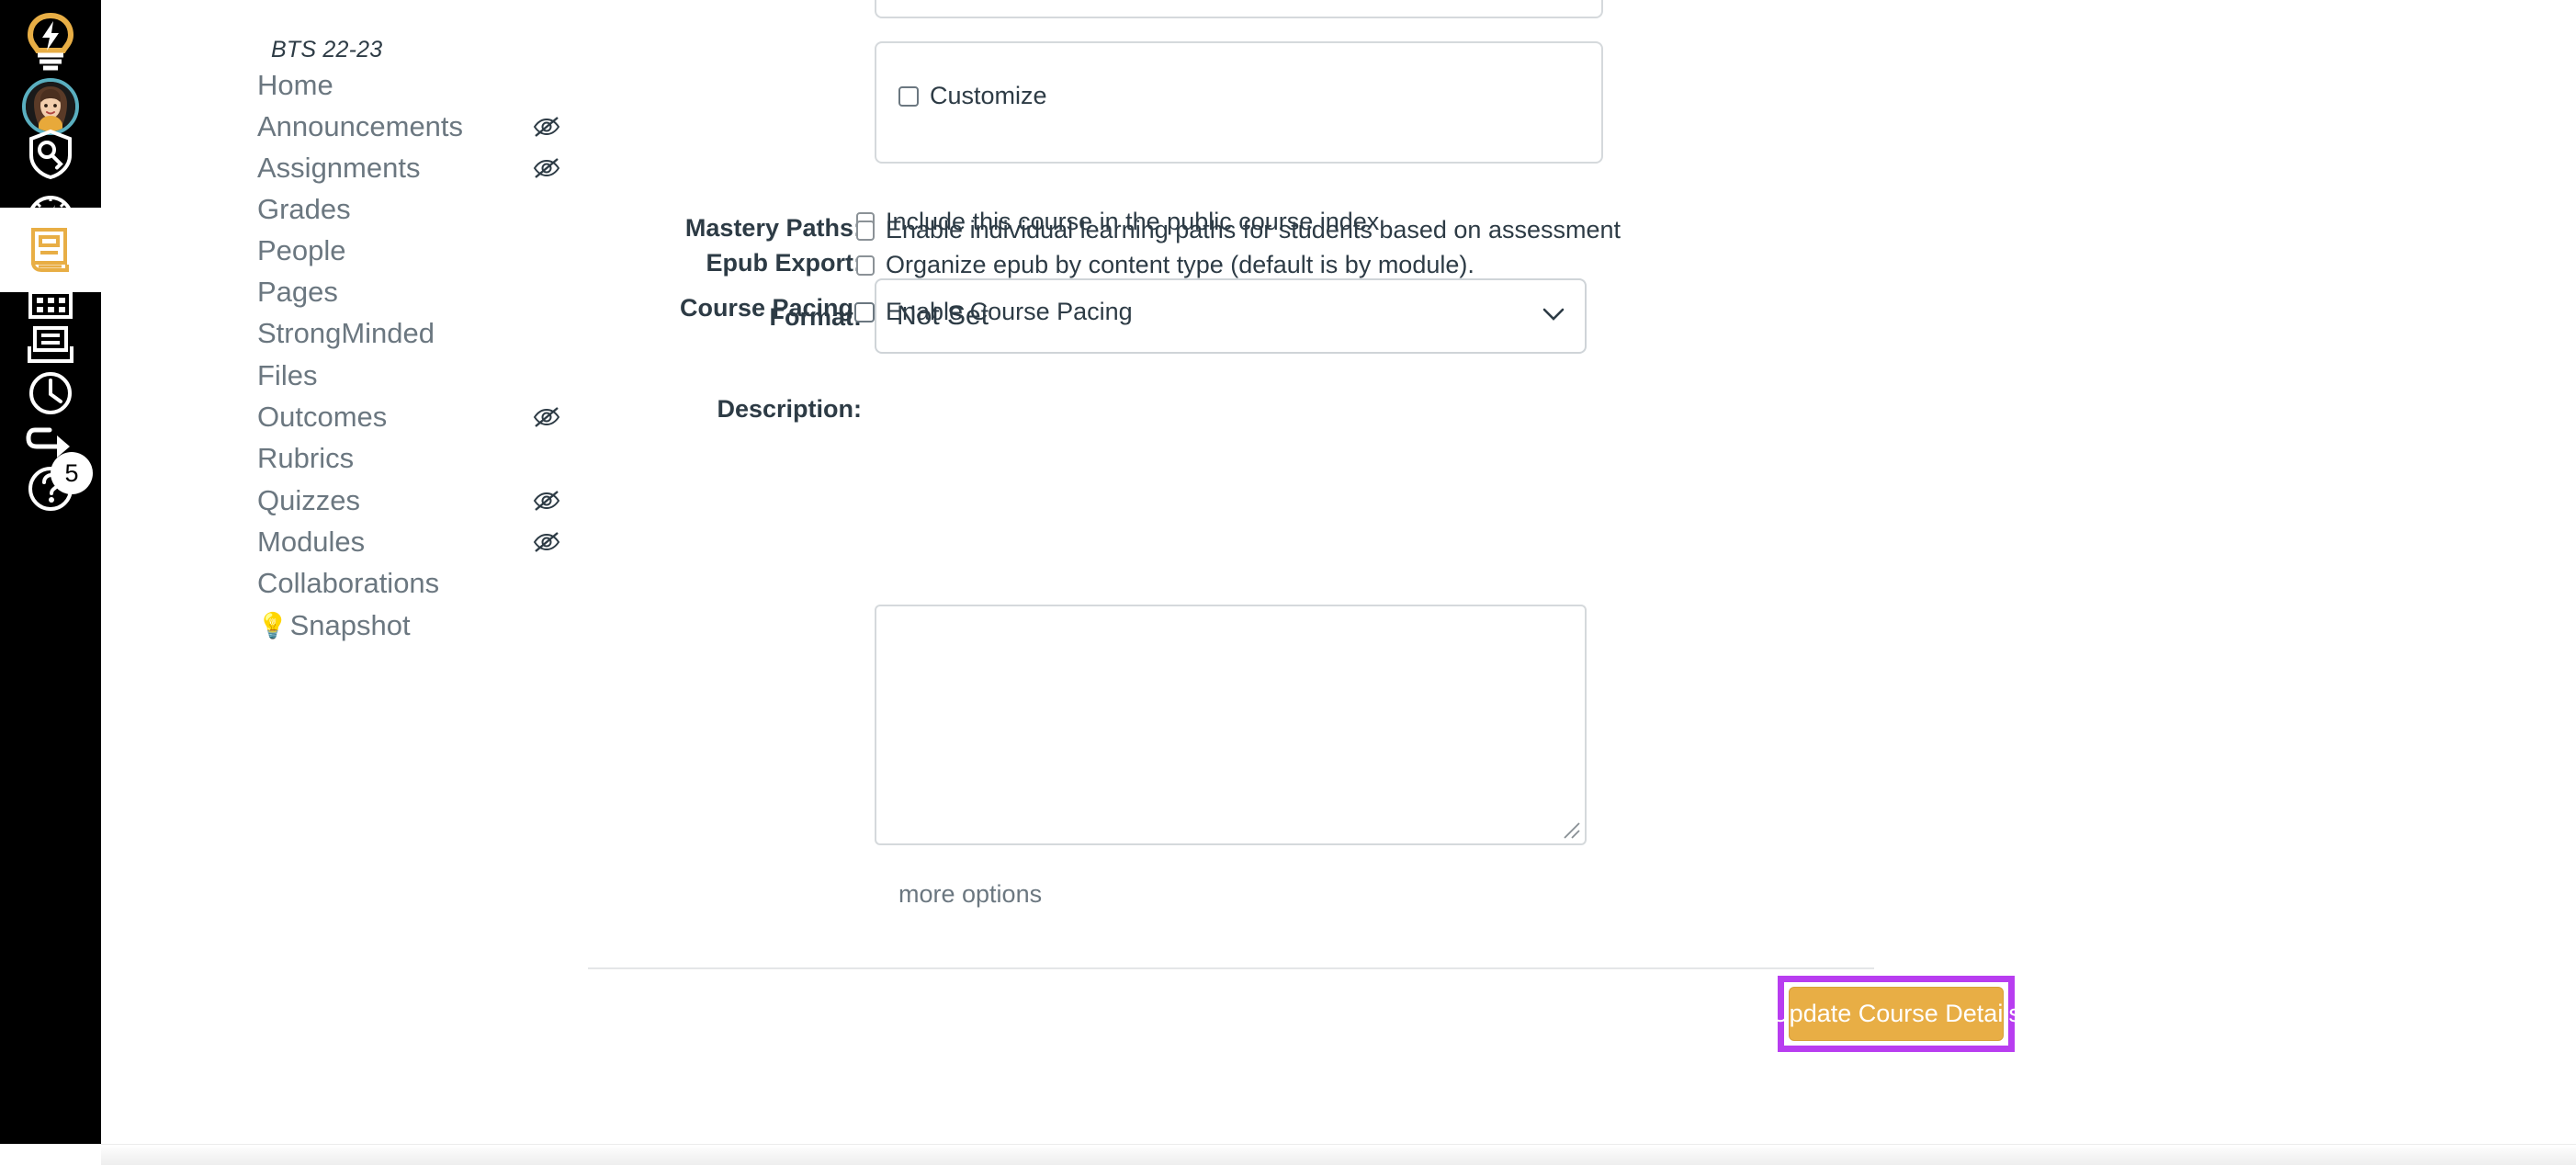 The image size is (2576, 1165). What do you see at coordinates (287, 375) in the screenshot?
I see `sidebar-item-label: Files` at bounding box center [287, 375].